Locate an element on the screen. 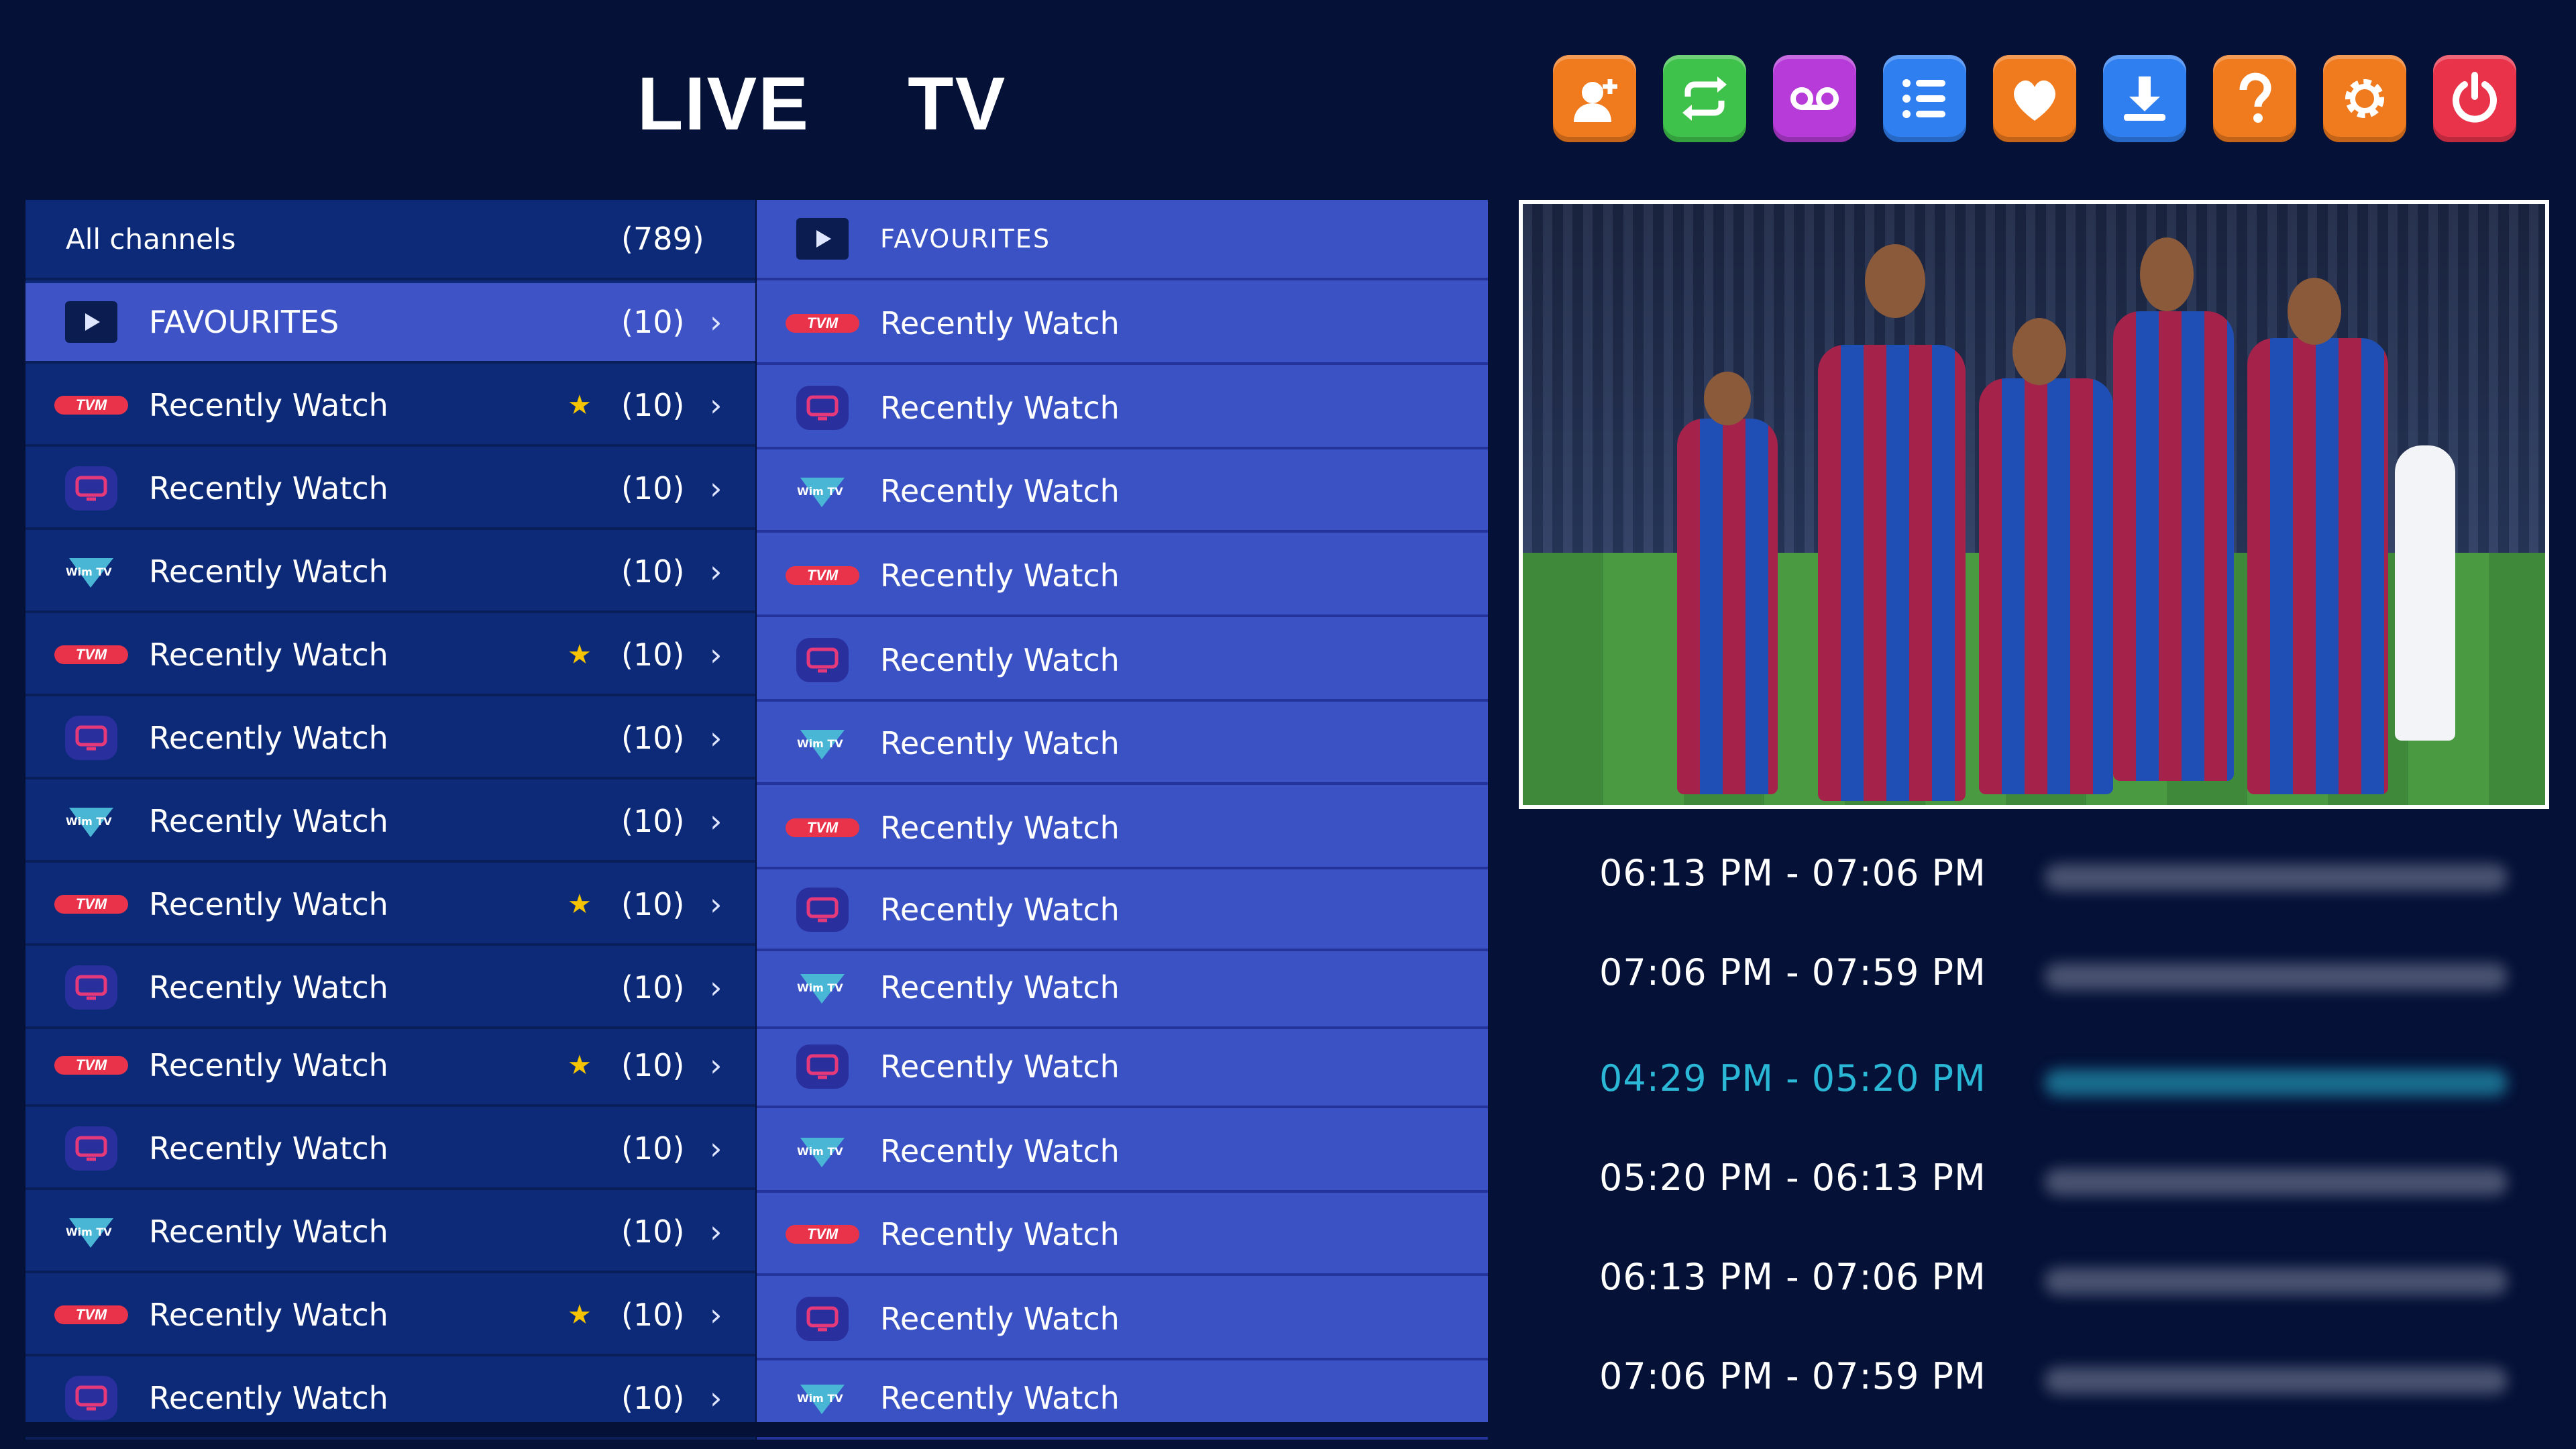 The image size is (2576, 1449). play-icon is located at coordinates (91, 322).